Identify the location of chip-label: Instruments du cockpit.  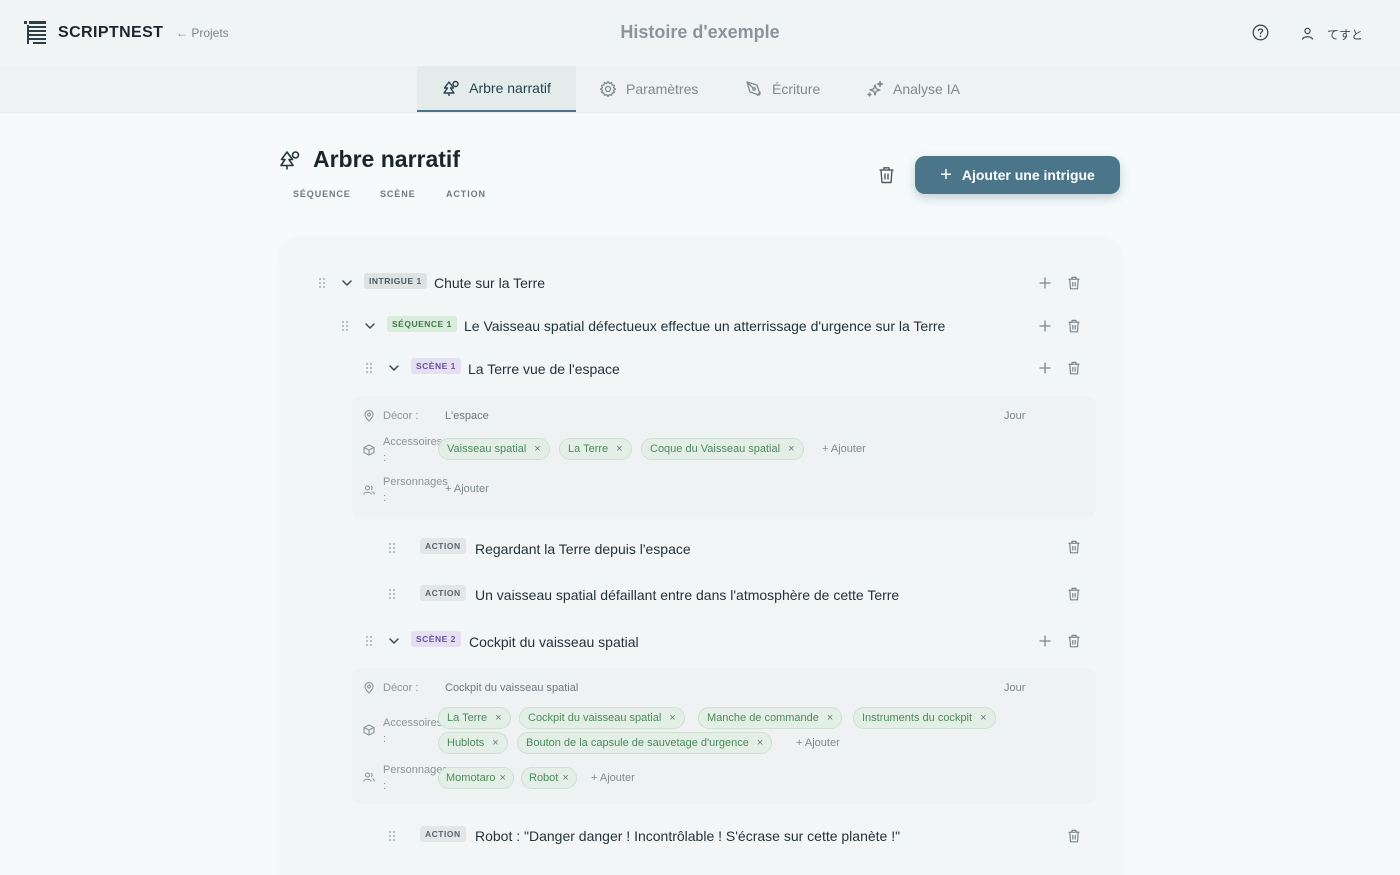
(917, 718).